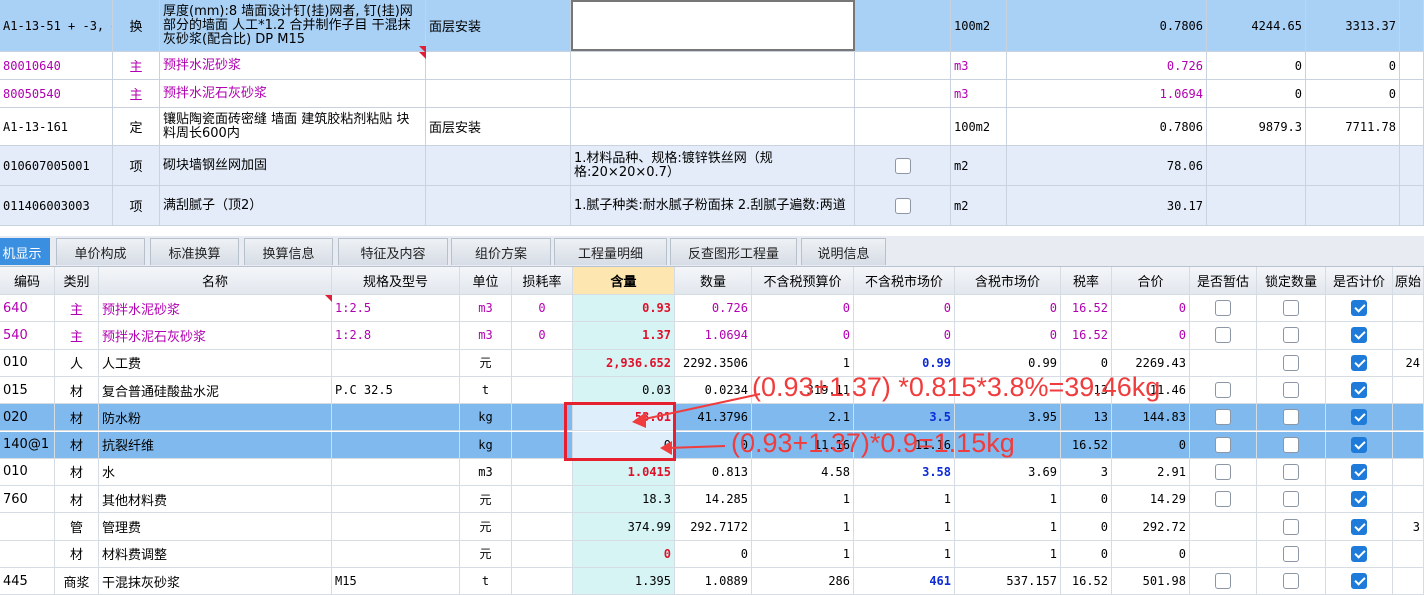 The width and height of the screenshot is (1424, 595). I want to click on annotation-formula-2: (0.93+1.37)*0.9=1.15kg, so click(873, 443).